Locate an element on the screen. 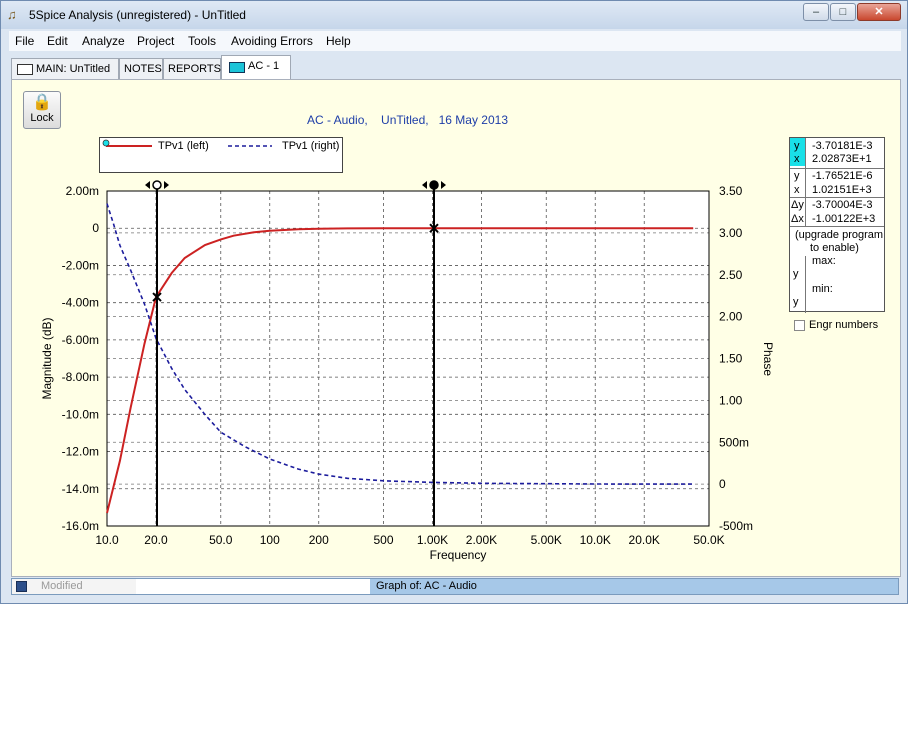 This screenshot has width=910, height=750. readout-divider is located at coordinates (805, 284).